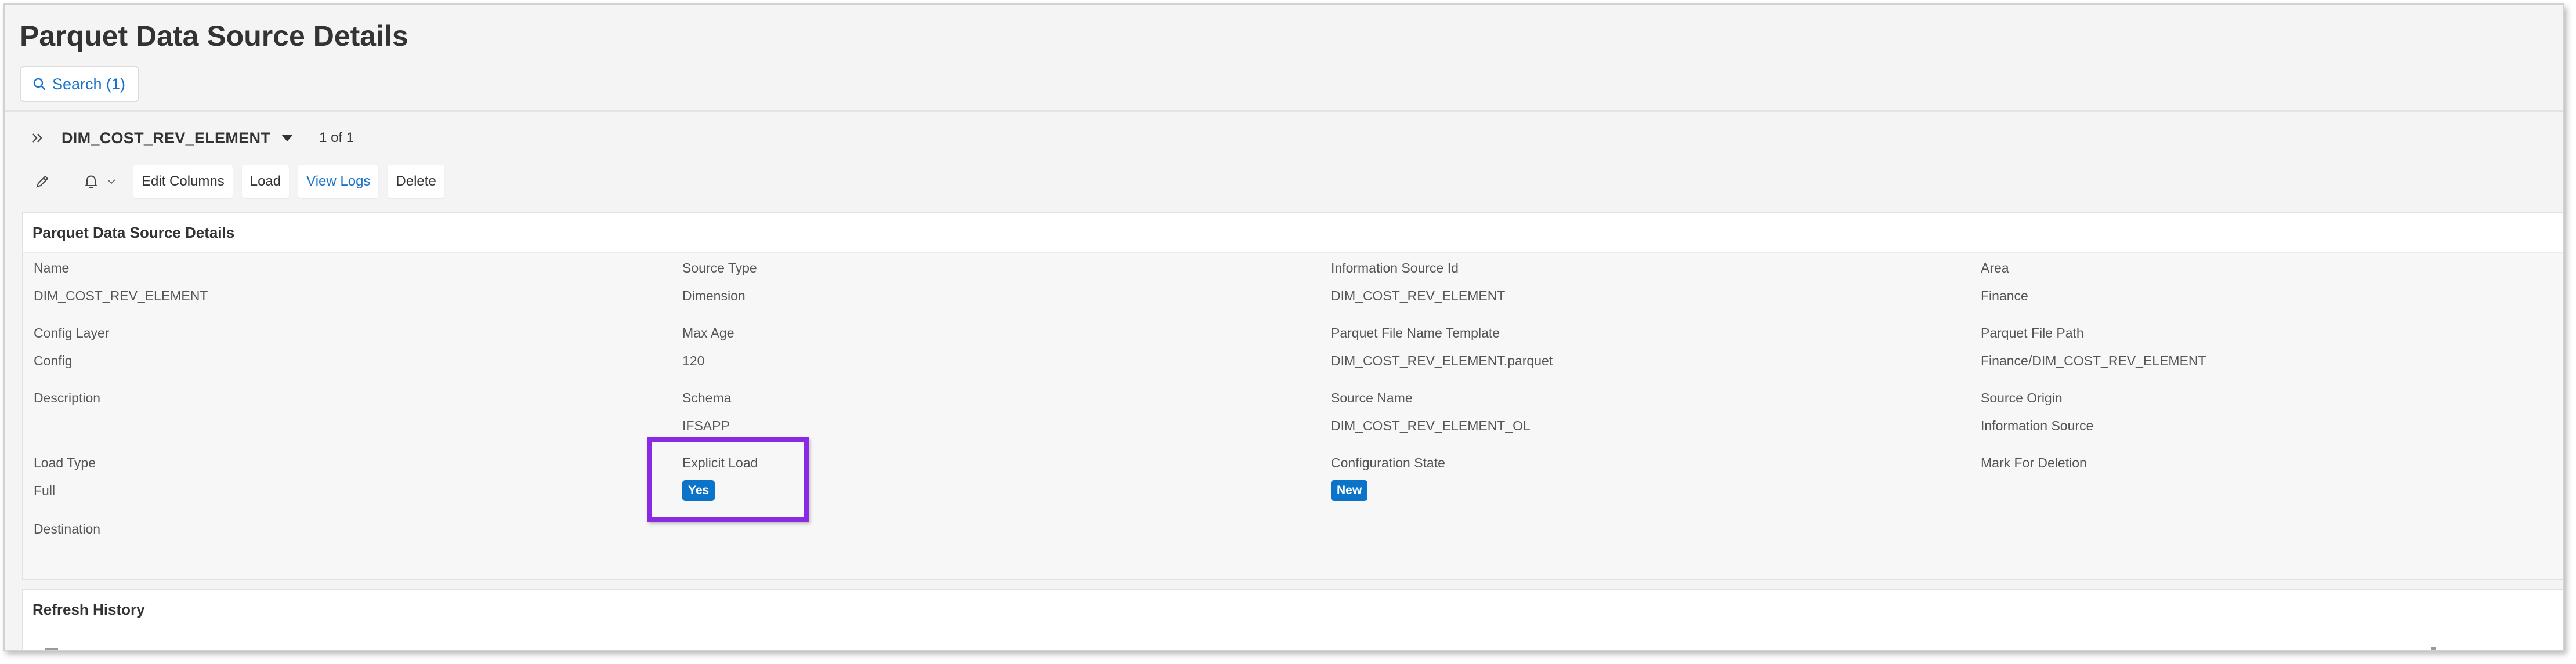 This screenshot has height=664, width=2576. I want to click on field-source-type: Source Type Dimension, so click(719, 282).